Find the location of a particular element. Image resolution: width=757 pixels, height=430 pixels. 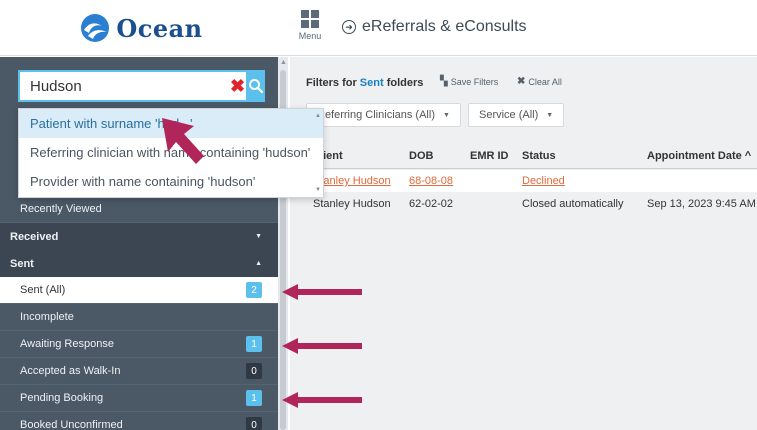

referring-clinicians-dropdown: Referring Clinicians (All) ▼ is located at coordinates (383, 115).